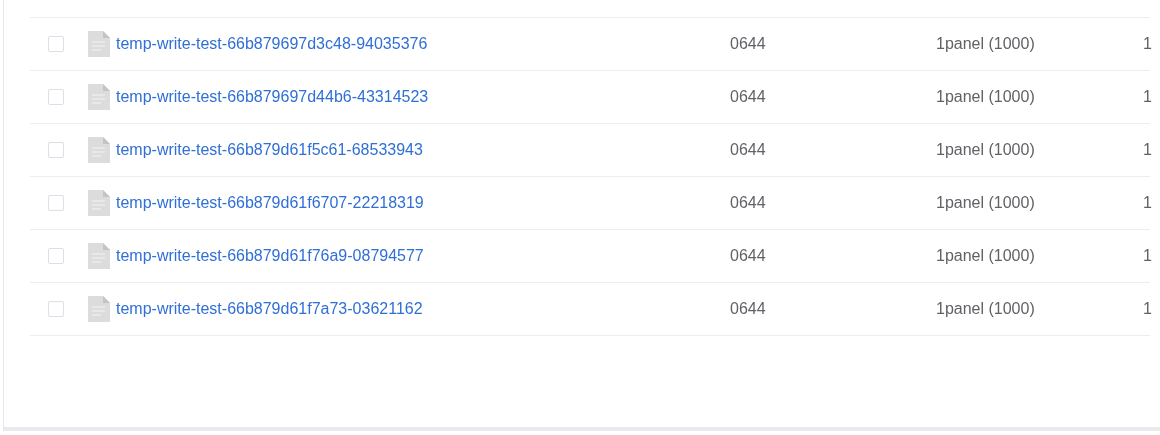 The width and height of the screenshot is (1160, 435). What do you see at coordinates (270, 256) in the screenshot?
I see `file-name-link: temp-write-test-66b879d61f76a9-08794577` at bounding box center [270, 256].